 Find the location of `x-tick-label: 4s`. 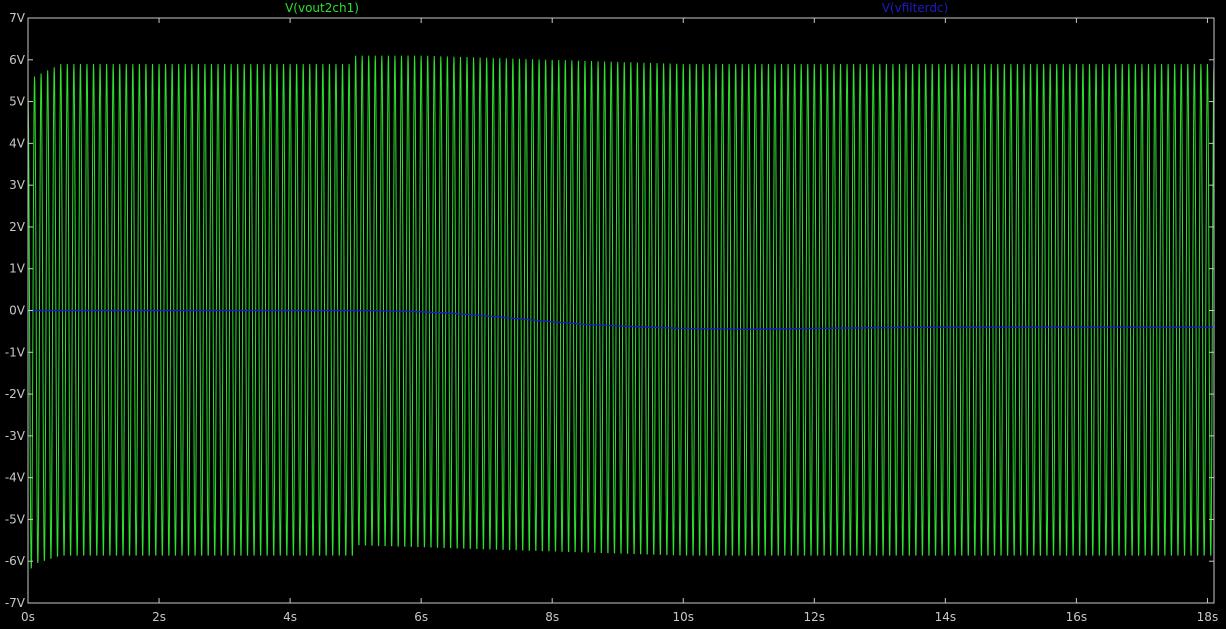

x-tick-label: 4s is located at coordinates (290, 617).